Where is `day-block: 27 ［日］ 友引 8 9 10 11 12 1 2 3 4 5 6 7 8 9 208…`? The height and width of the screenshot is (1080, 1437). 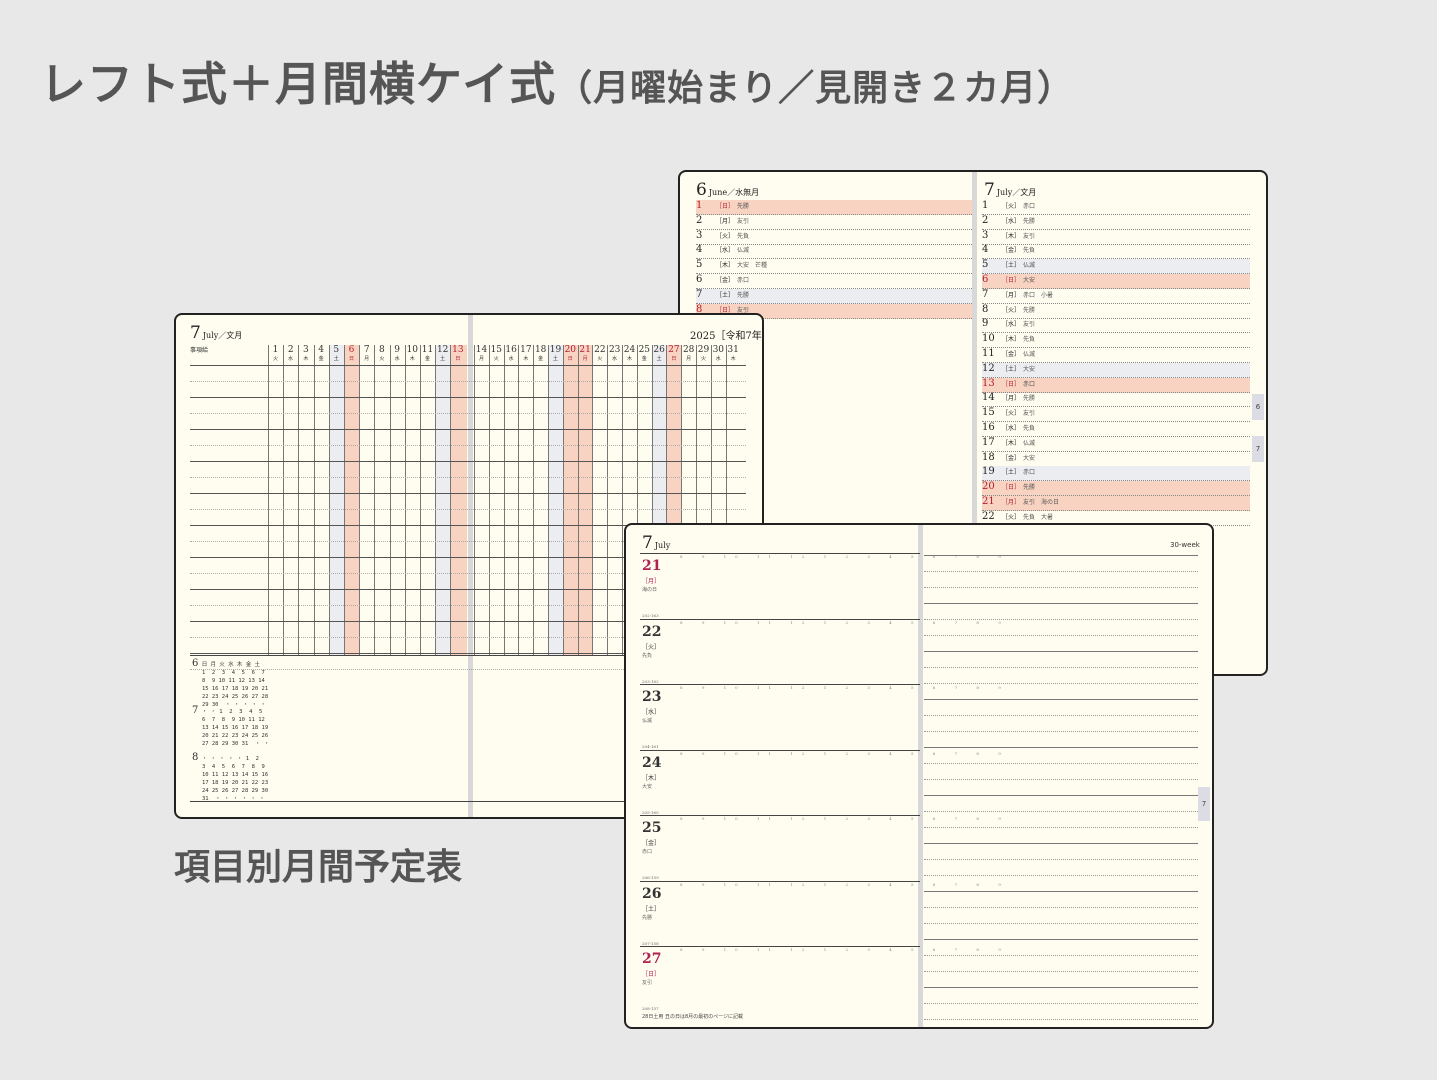 day-block: 27 ［日］ 友引 8 9 10 11 12 1 2 3 4 5 6 7 8 9 208… is located at coordinates (820, 979).